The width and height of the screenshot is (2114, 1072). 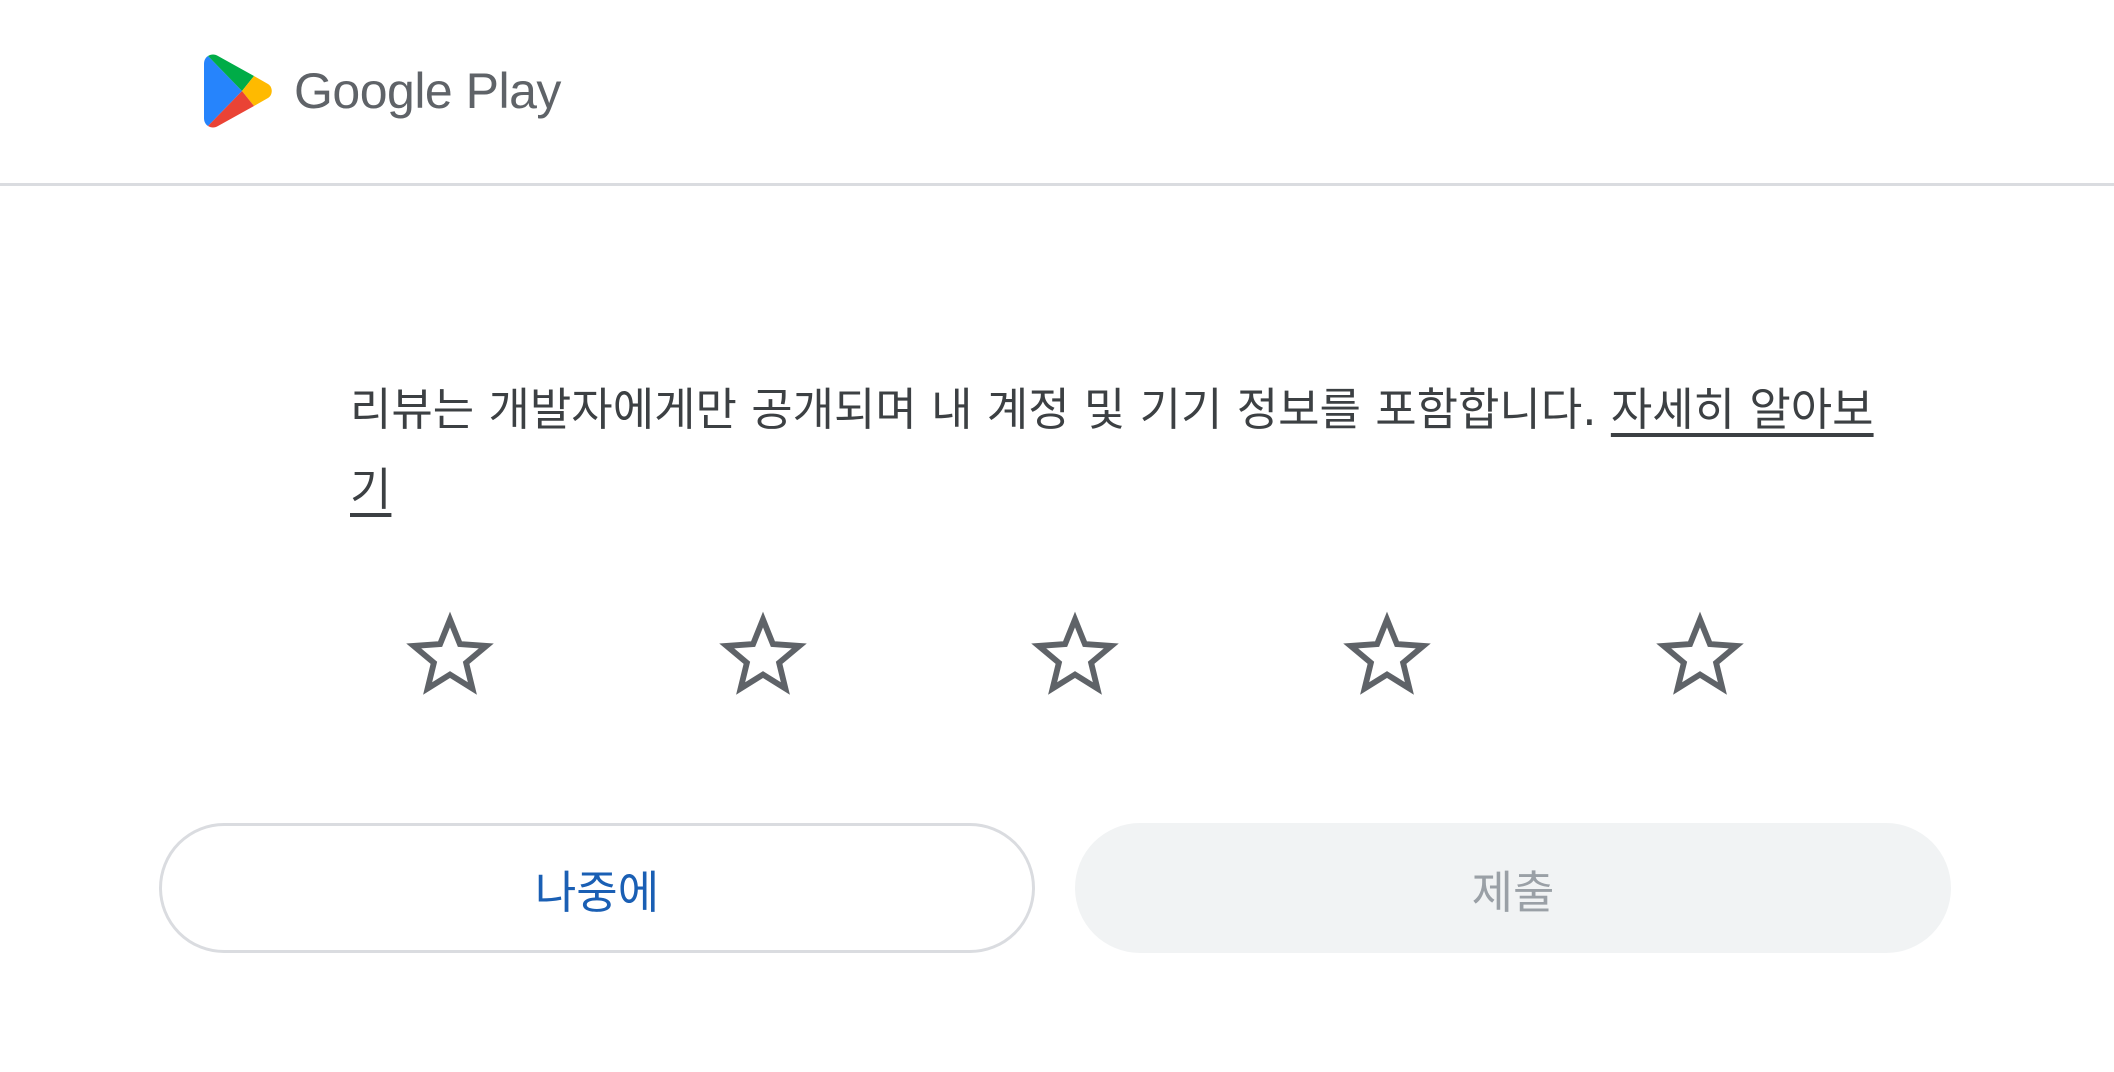 What do you see at coordinates (1513, 892) in the screenshot?
I see `submit-button-label: 제출` at bounding box center [1513, 892].